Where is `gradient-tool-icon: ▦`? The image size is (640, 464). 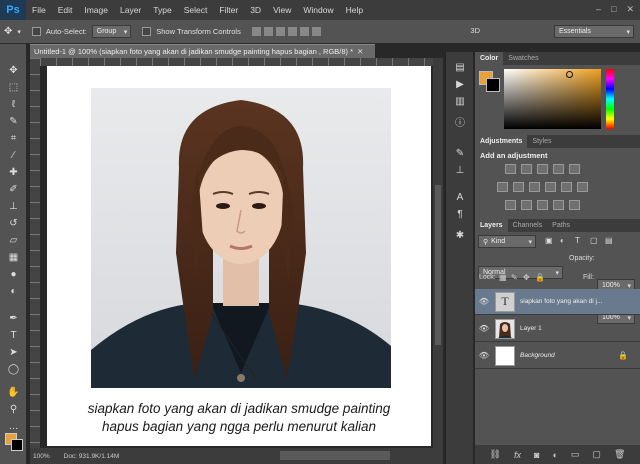
gradient-tool-icon: ▦ is located at coordinates (13, 258).